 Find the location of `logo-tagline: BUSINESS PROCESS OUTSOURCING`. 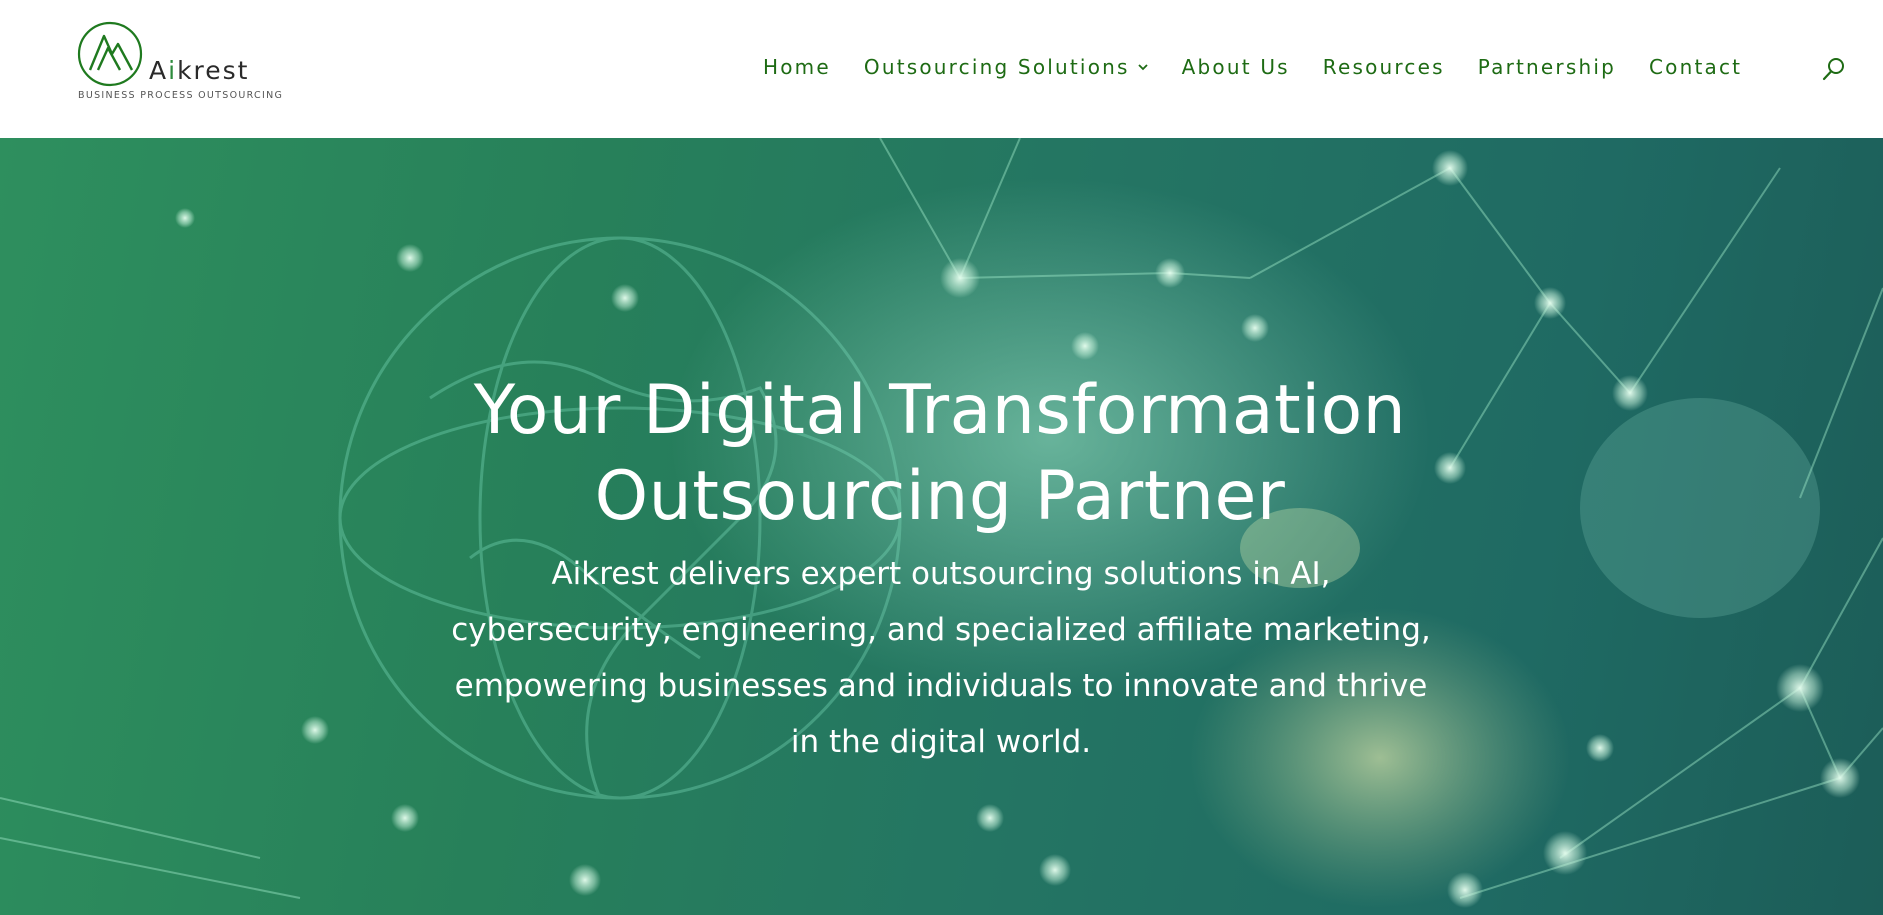

logo-tagline: BUSINESS PROCESS OUTSOURCING is located at coordinates (181, 95).